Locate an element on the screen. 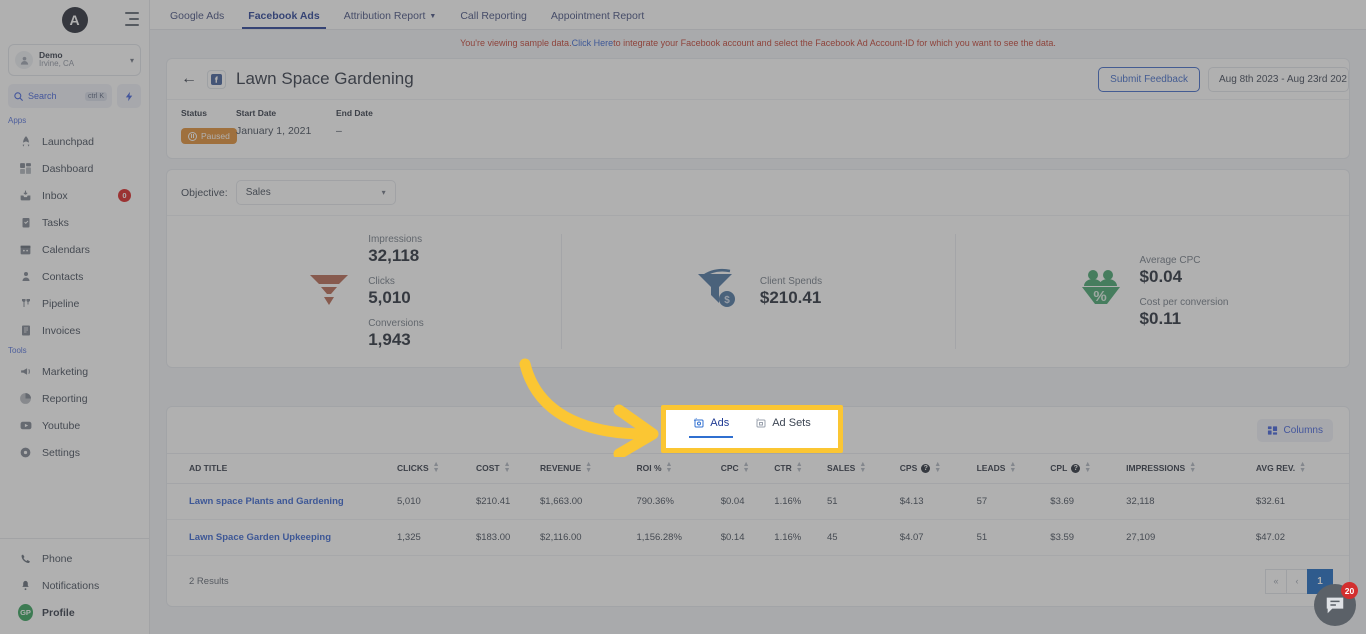 This screenshot has width=1366, height=634. chat-widget-button: 20 is located at coordinates (1336, 604).